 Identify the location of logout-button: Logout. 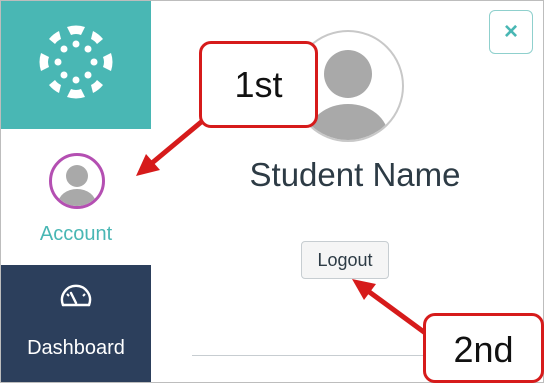
(345, 260).